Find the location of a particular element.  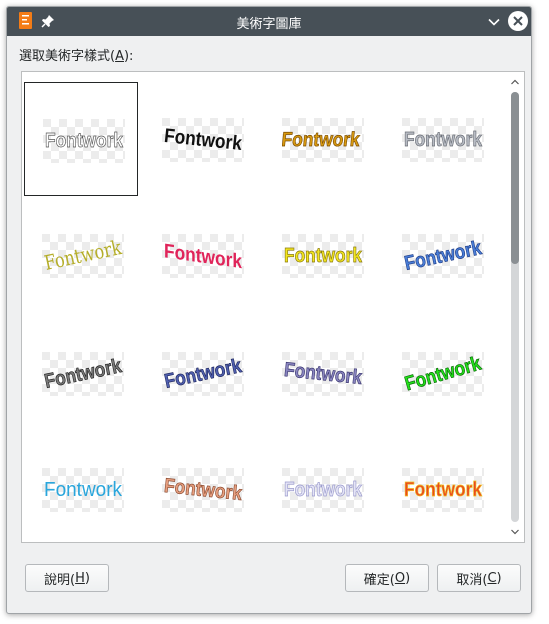

scroll-up-icon is located at coordinates (515, 81).